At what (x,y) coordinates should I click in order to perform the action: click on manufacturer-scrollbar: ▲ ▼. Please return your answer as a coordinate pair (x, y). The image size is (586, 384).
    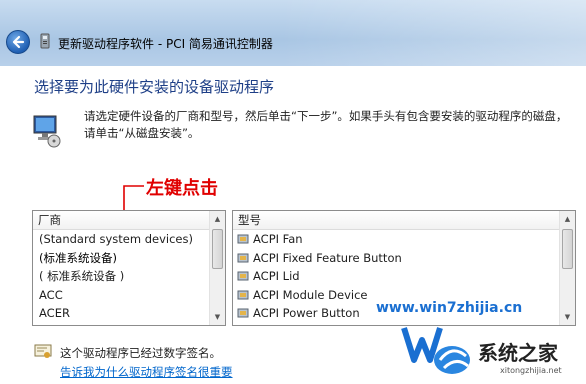
    Looking at the image, I should click on (217, 268).